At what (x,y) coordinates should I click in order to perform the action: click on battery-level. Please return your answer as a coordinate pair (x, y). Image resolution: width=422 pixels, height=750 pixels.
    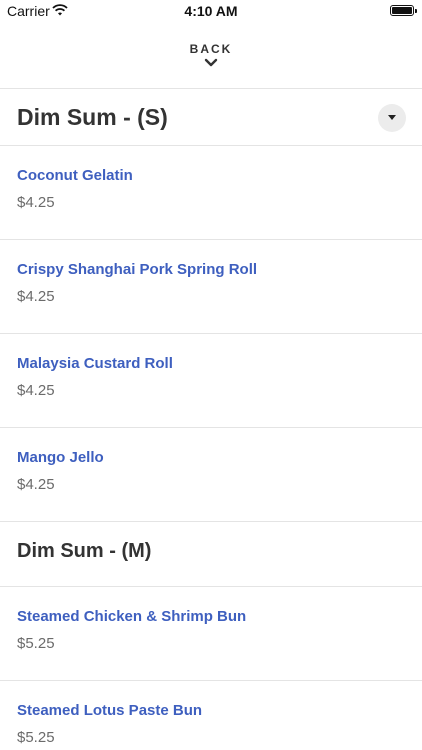
    Looking at the image, I should click on (402, 10).